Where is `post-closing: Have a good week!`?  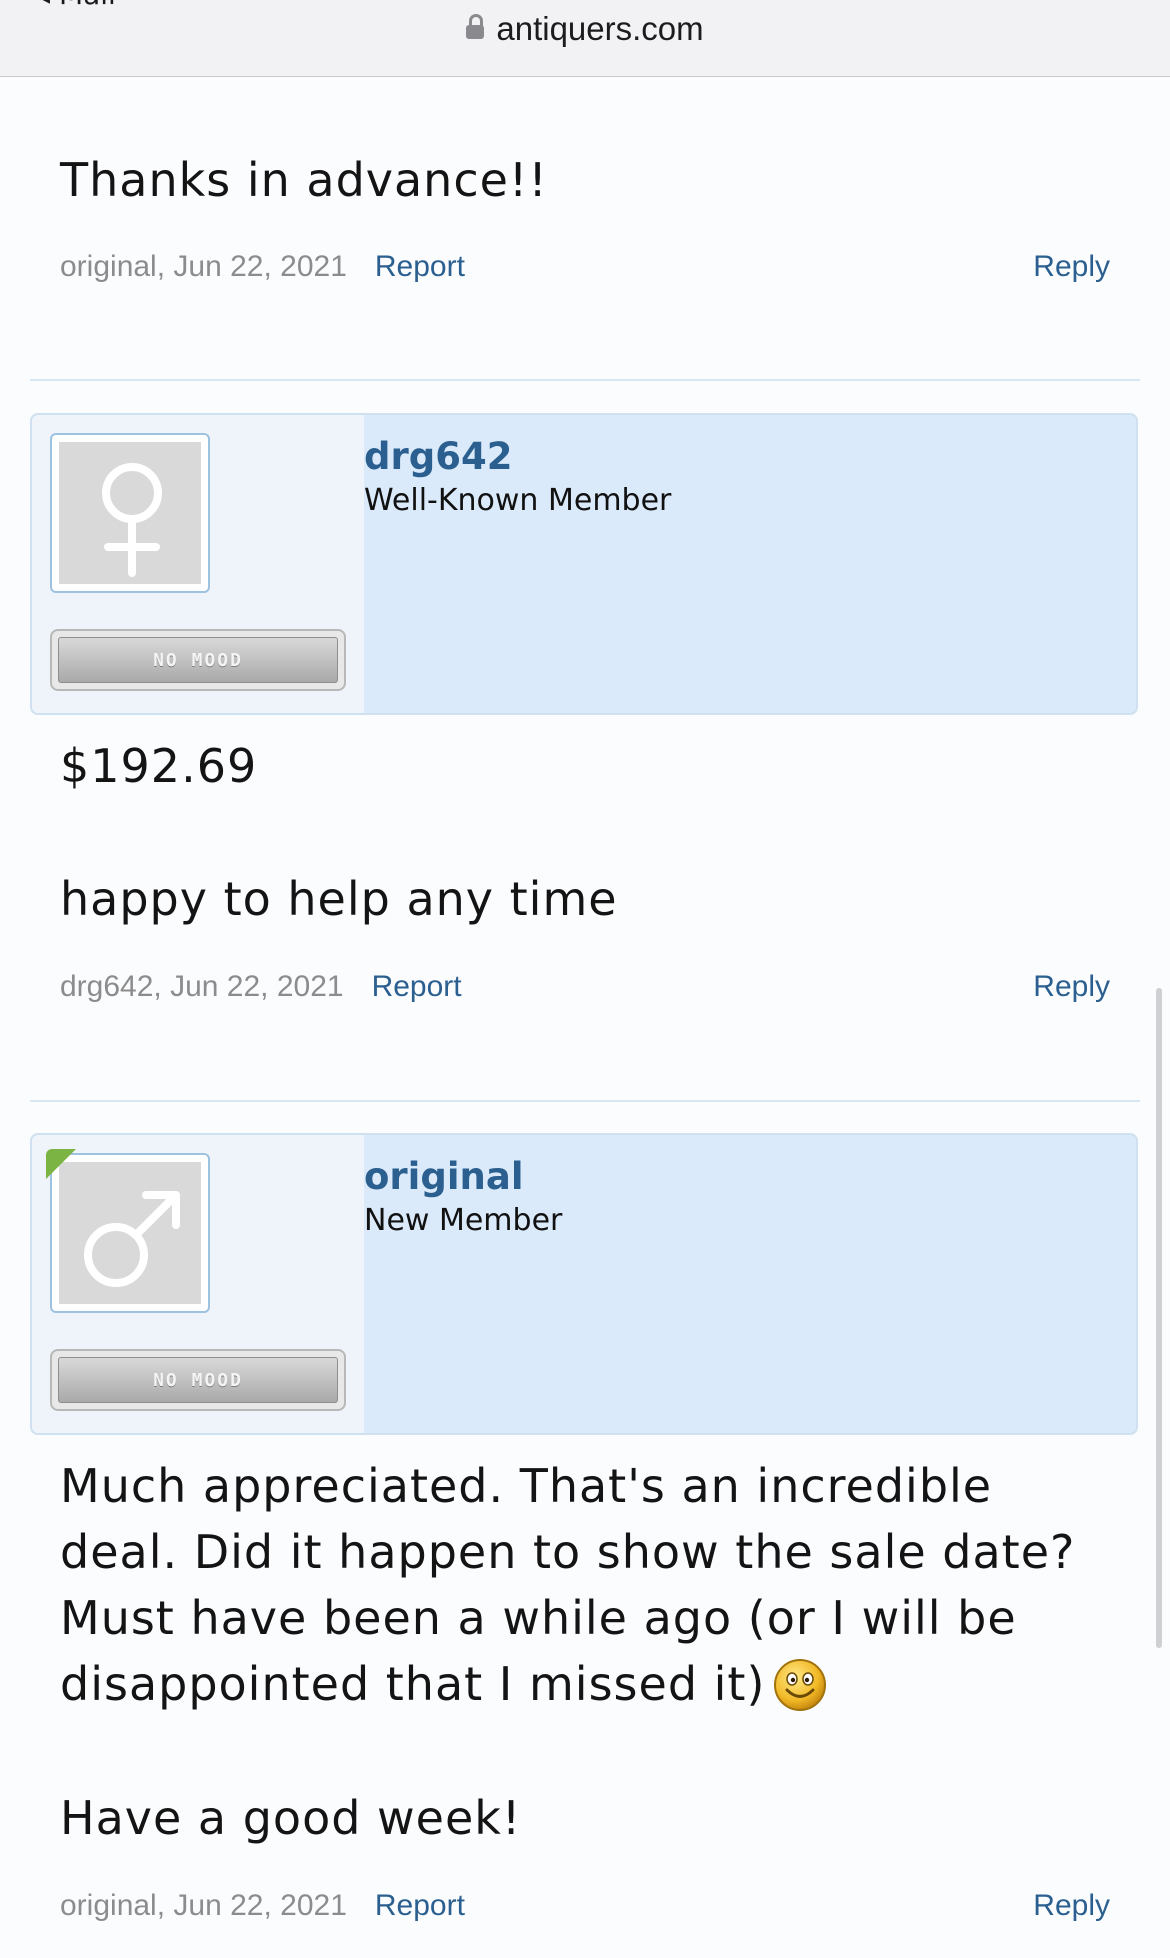
post-closing: Have a good week! is located at coordinates (291, 1818).